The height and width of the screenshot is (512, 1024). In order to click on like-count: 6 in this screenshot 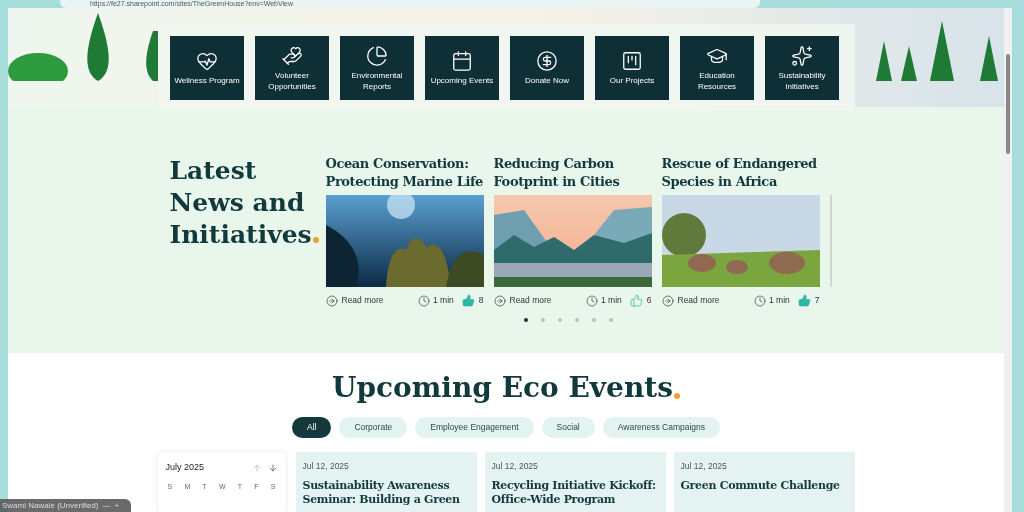, I will do `click(649, 300)`.